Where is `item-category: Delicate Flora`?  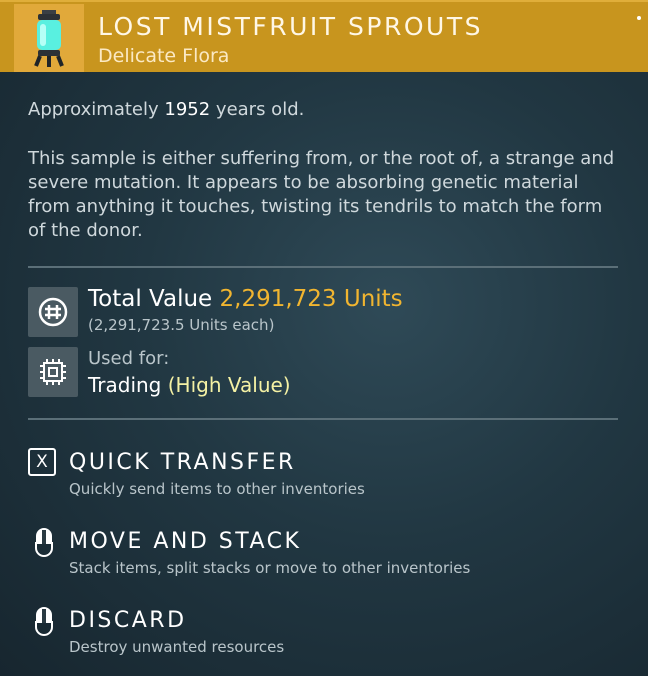 item-category: Delicate Flora is located at coordinates (164, 56).